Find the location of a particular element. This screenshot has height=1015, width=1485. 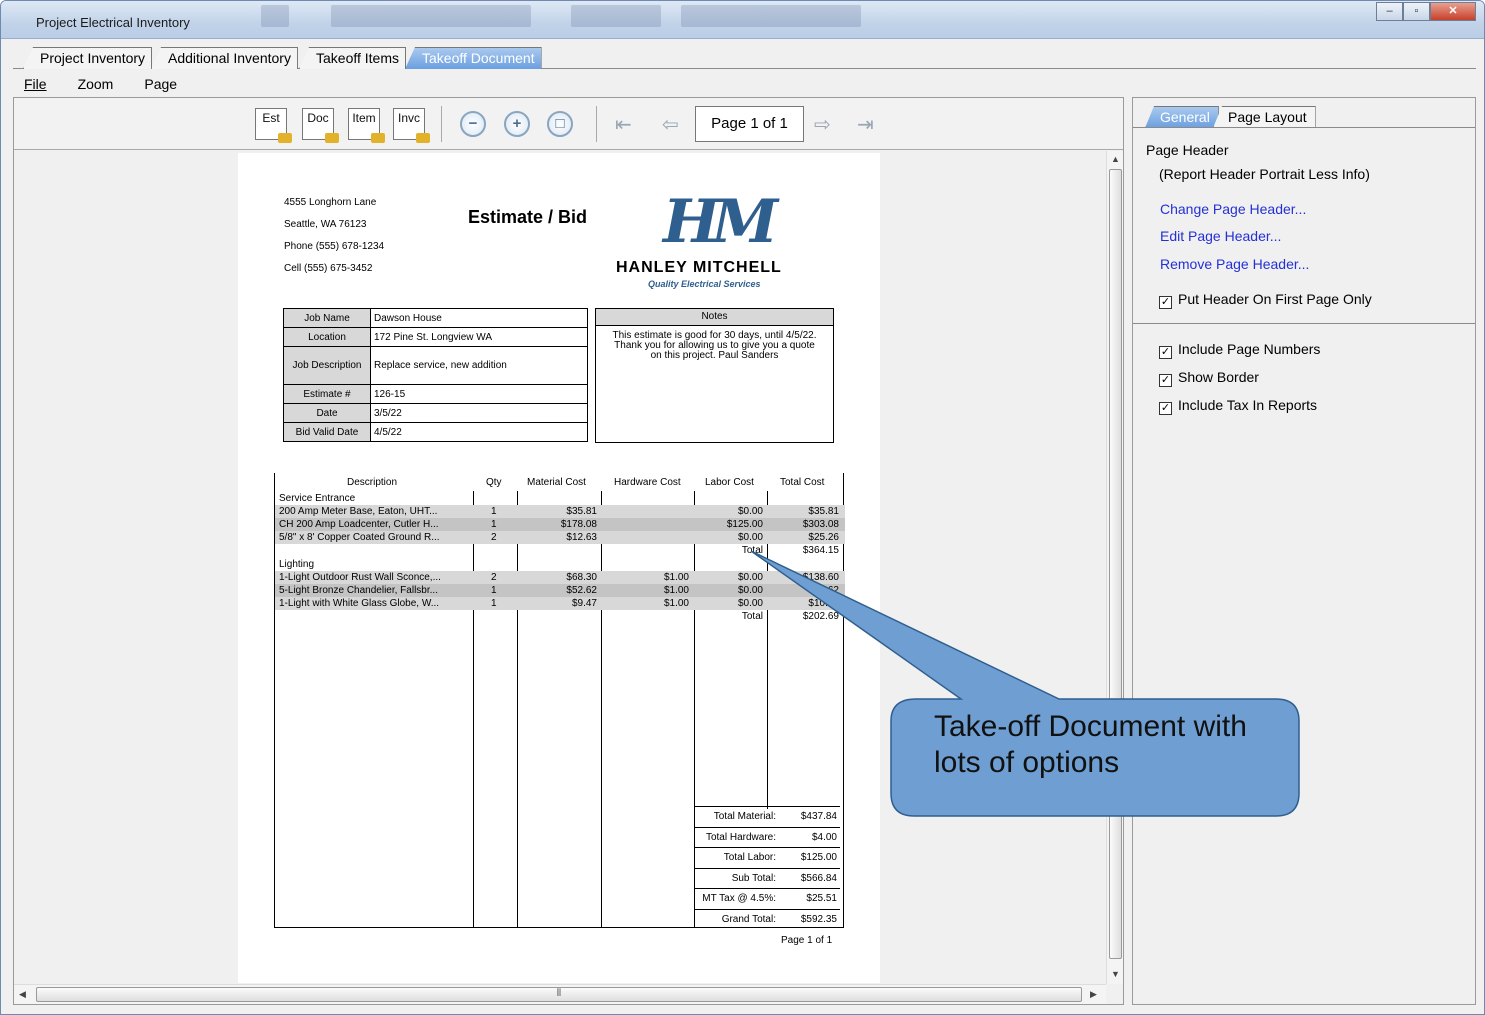

job-key: Estimate # is located at coordinates (327, 394).